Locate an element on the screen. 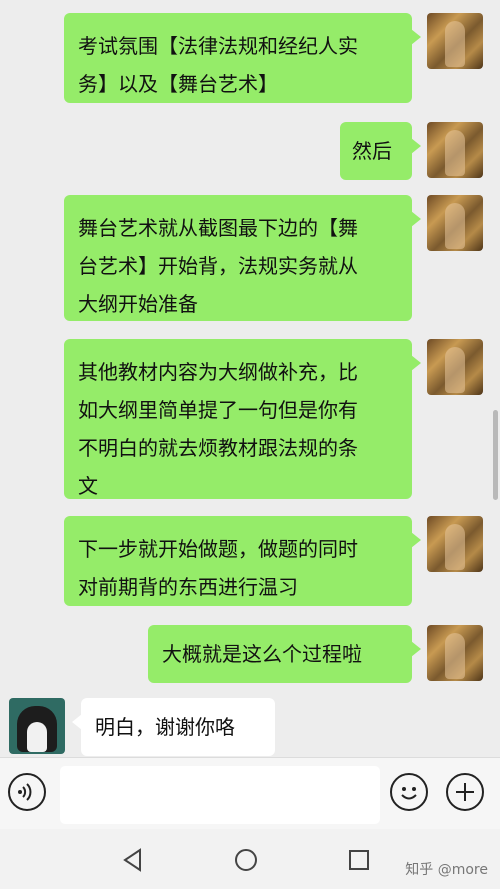  home-icon is located at coordinates (246, 860).